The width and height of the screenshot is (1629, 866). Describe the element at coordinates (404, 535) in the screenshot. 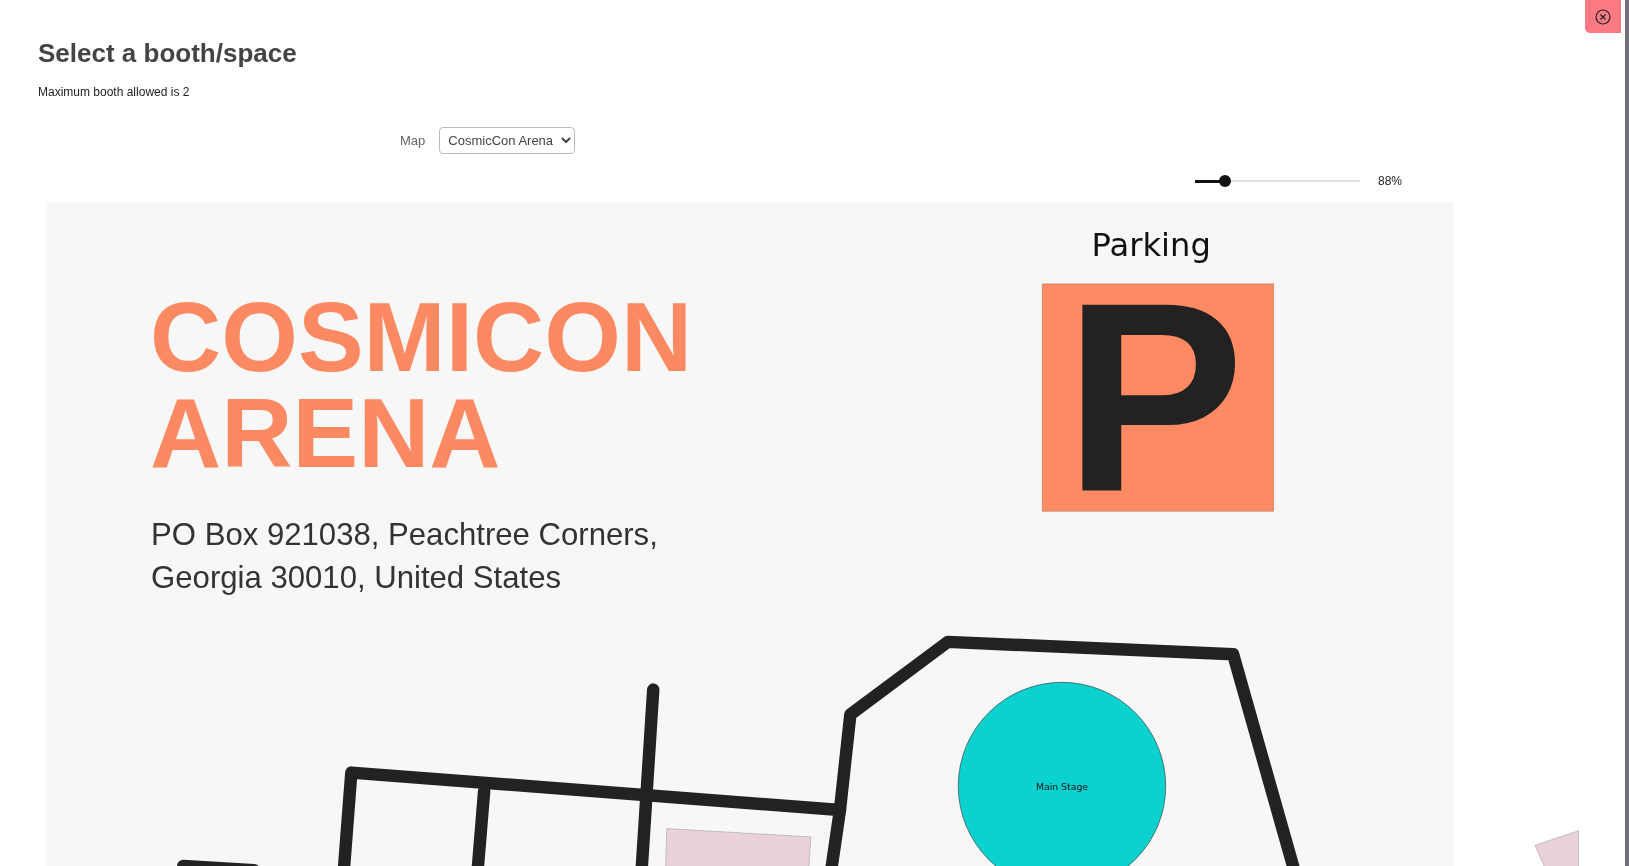

I see `venue-address: PO Box 921038, Peachtree Corners,` at that location.